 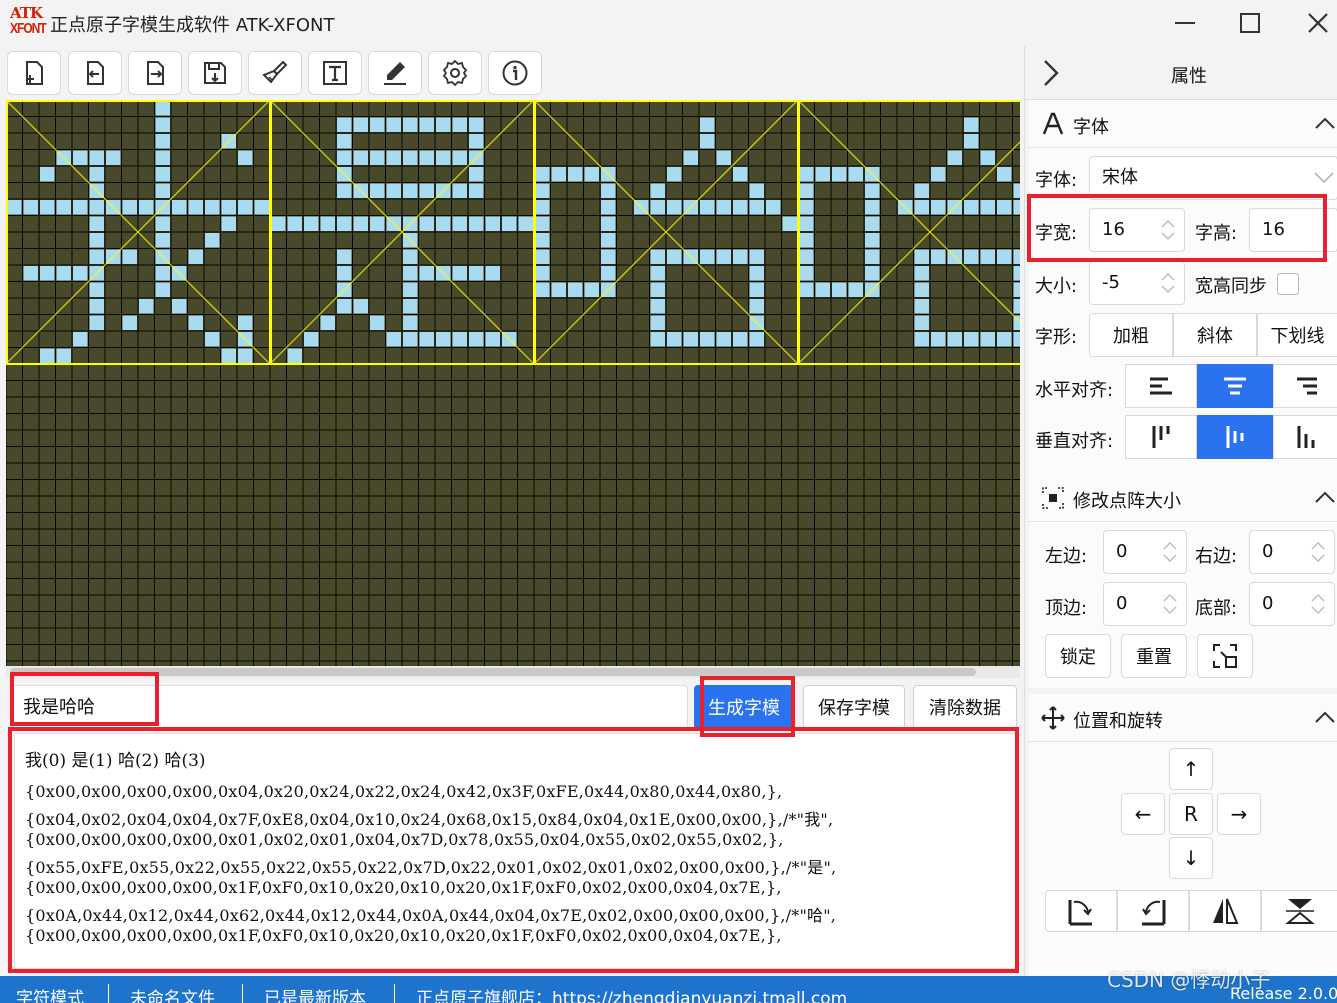 I want to click on right-margin-value: 0, so click(x=1268, y=551).